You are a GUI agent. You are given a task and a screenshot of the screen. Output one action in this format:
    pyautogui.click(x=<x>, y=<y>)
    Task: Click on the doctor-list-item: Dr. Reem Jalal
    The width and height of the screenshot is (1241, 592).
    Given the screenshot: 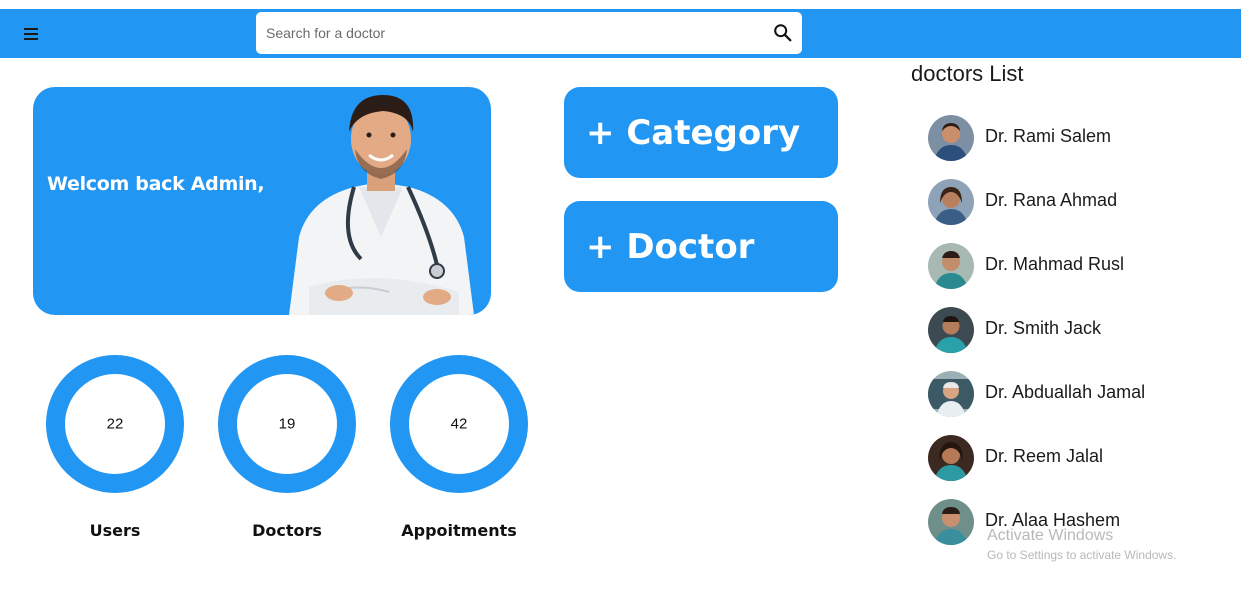 What is the action you would take?
    pyautogui.click(x=1068, y=458)
    